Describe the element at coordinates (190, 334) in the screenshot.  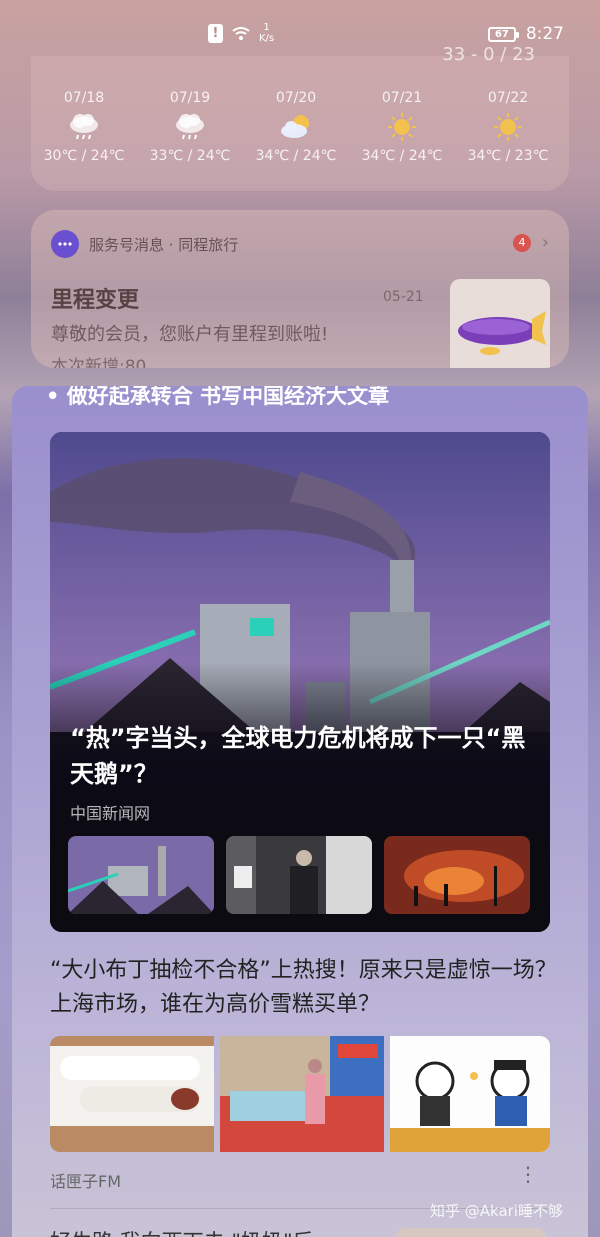
I see `notification-body: 尊敬的会员，您账户有里程到账啦!` at that location.